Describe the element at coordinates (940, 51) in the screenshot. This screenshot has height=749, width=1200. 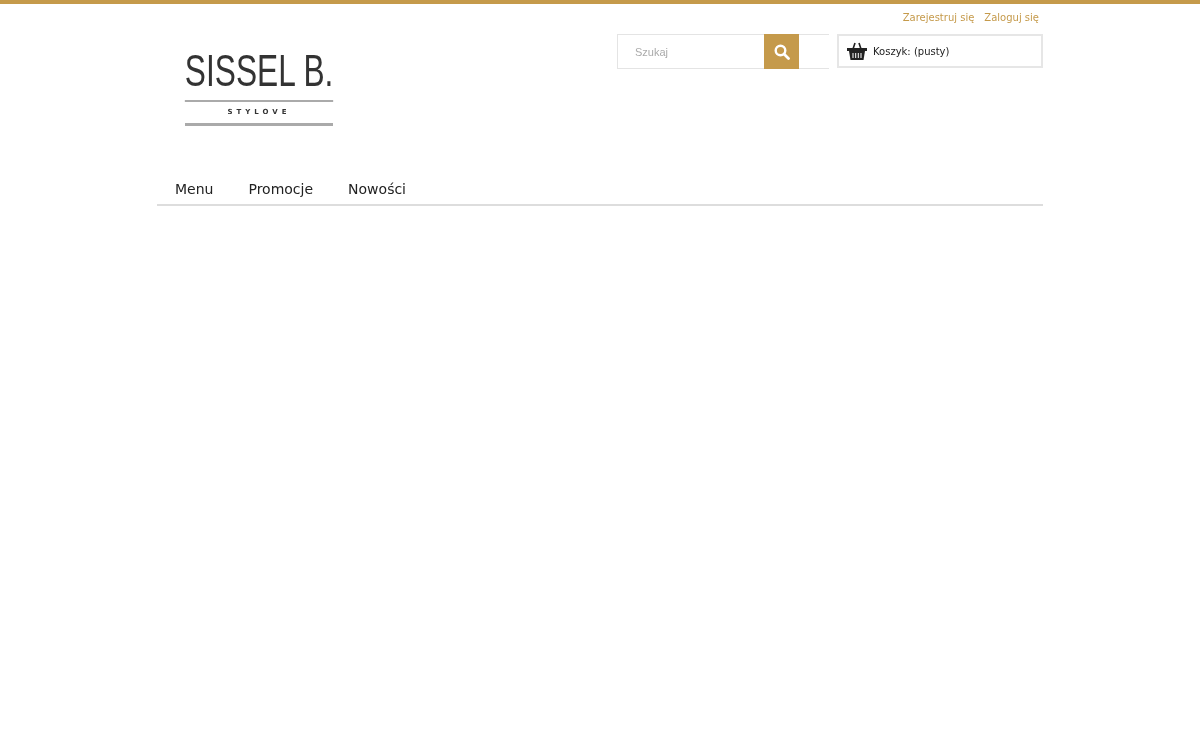
I see `cart-link: Koszyk: (pusty)` at that location.